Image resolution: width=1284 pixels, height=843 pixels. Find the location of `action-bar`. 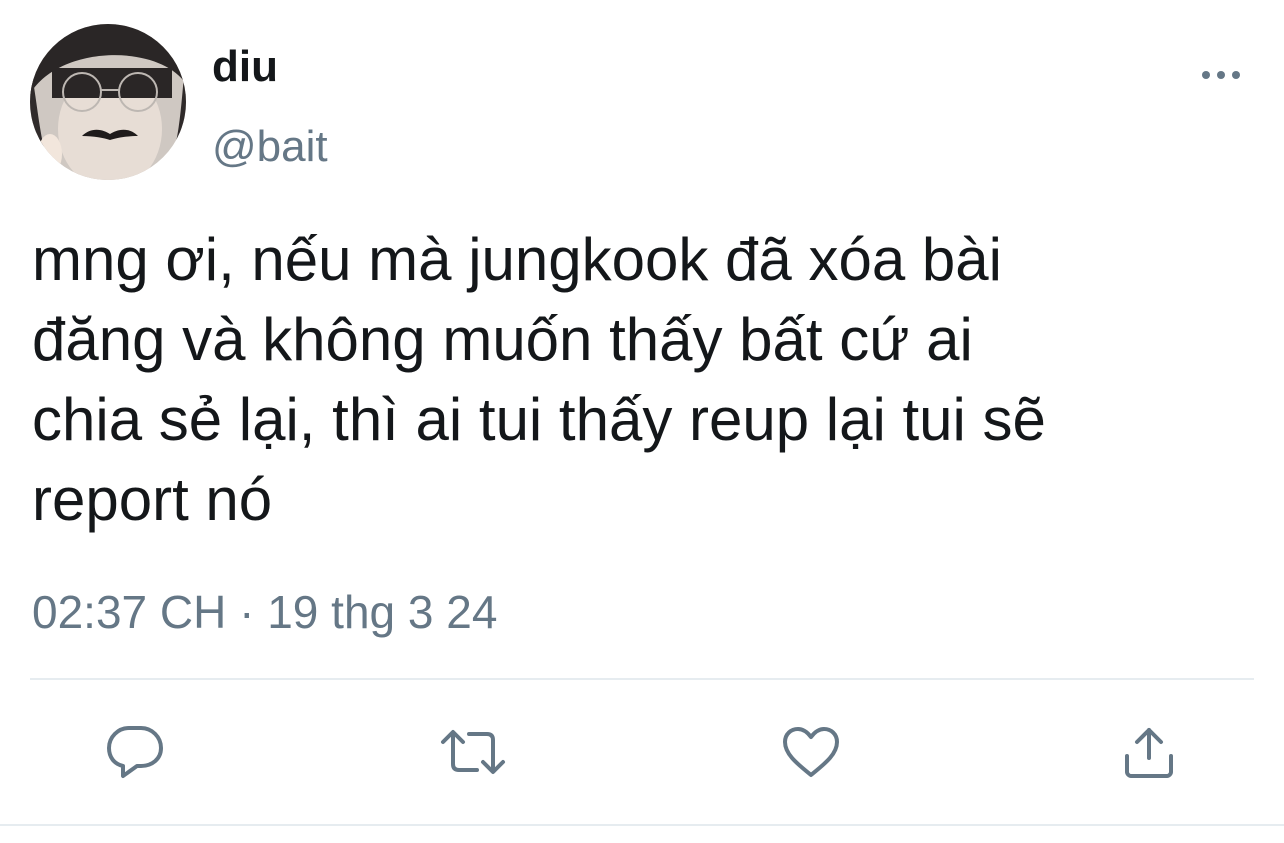

action-bar is located at coordinates (642, 752).